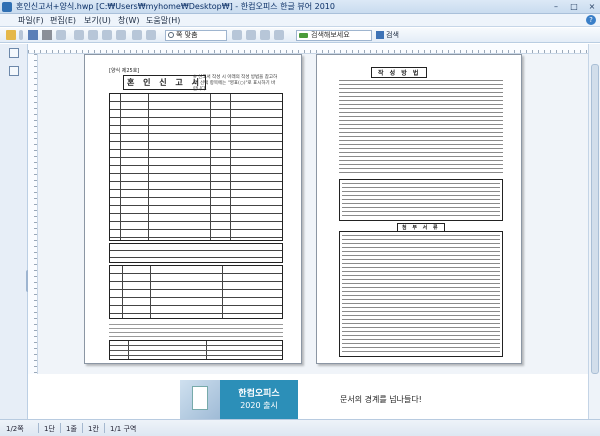  I want to click on search-icon, so click(380, 35).